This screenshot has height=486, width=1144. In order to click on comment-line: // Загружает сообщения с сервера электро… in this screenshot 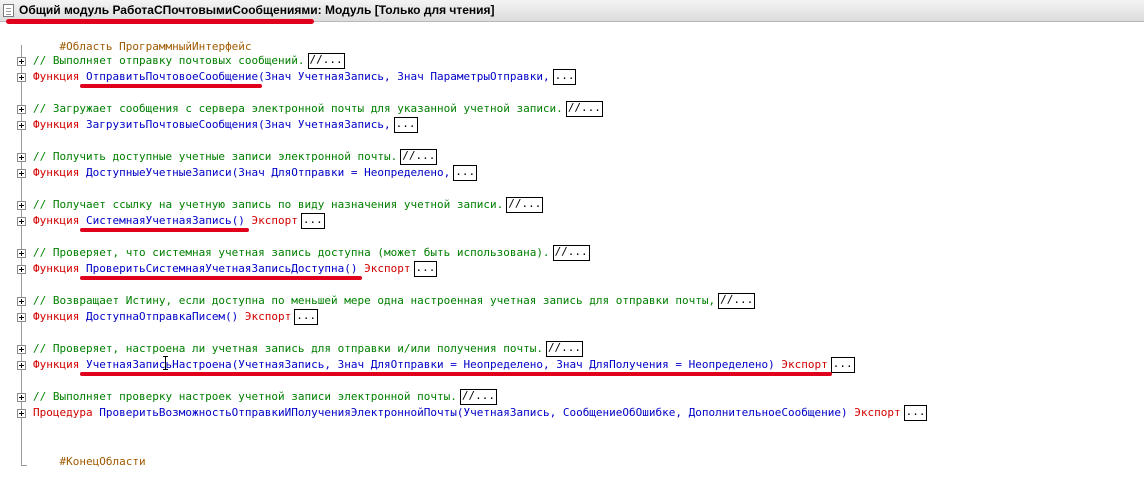, I will do `click(318, 109)`.